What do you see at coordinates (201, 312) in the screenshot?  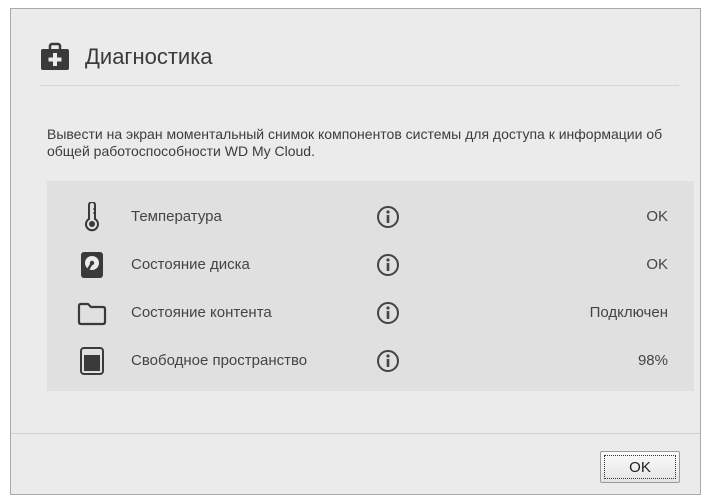 I see `row-label: Состояние контента` at bounding box center [201, 312].